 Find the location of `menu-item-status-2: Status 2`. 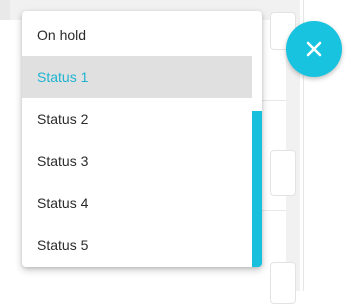

menu-item-status-2: Status 2 is located at coordinates (137, 119).